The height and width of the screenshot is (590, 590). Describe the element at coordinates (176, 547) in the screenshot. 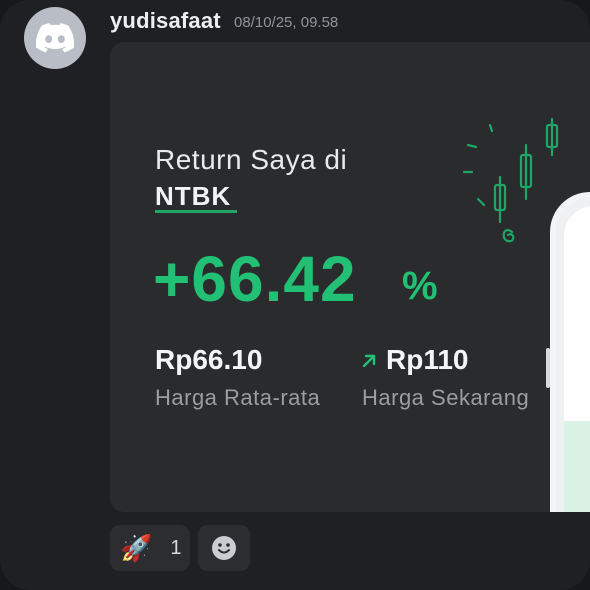

I see `reaction-count: 1` at that location.